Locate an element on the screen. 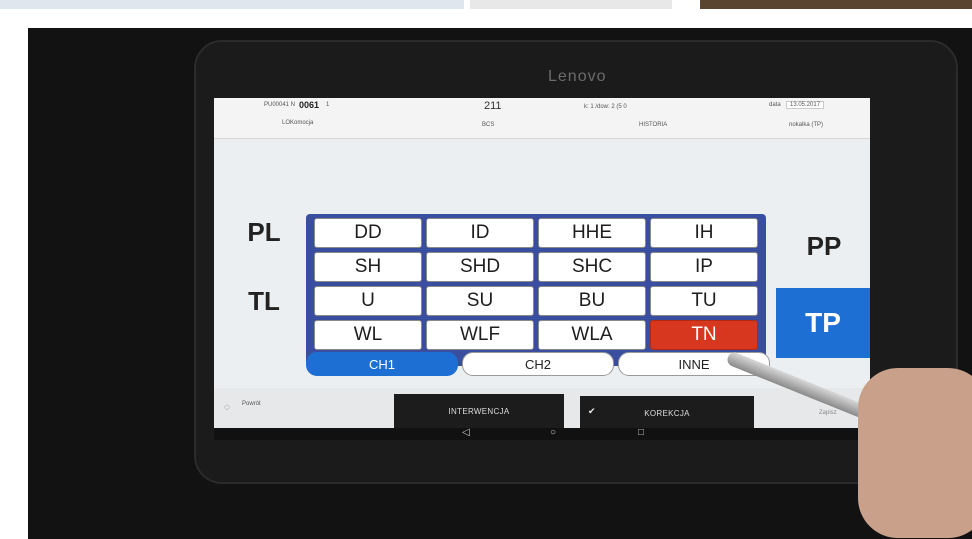  top-strip-right is located at coordinates (836, 4).